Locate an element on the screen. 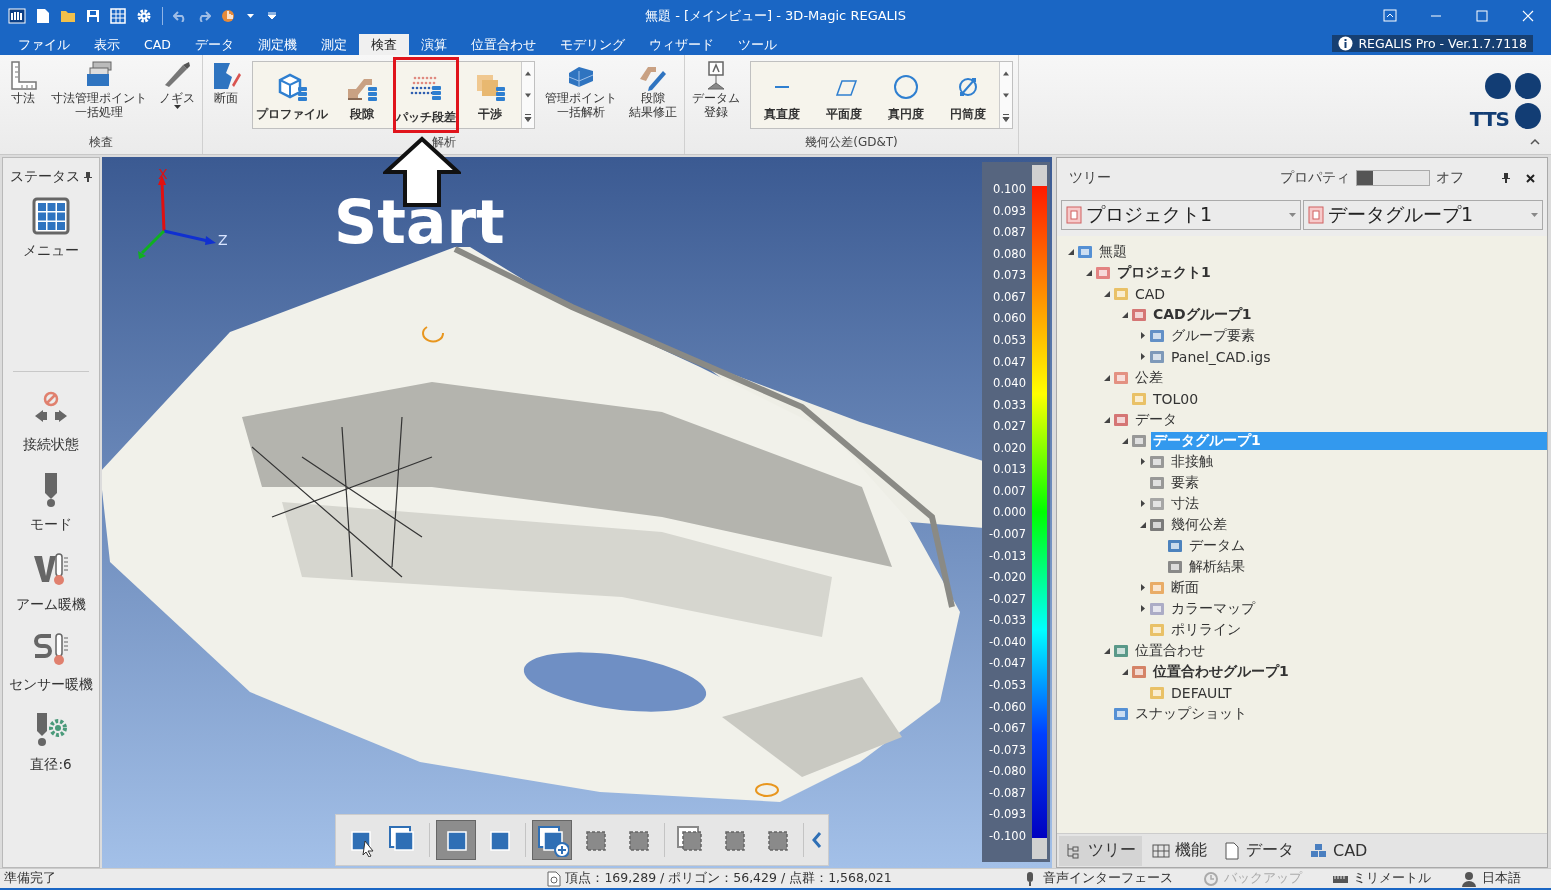 The image size is (1551, 890). dropdown: プロジェクト1 is located at coordinates (1181, 215).